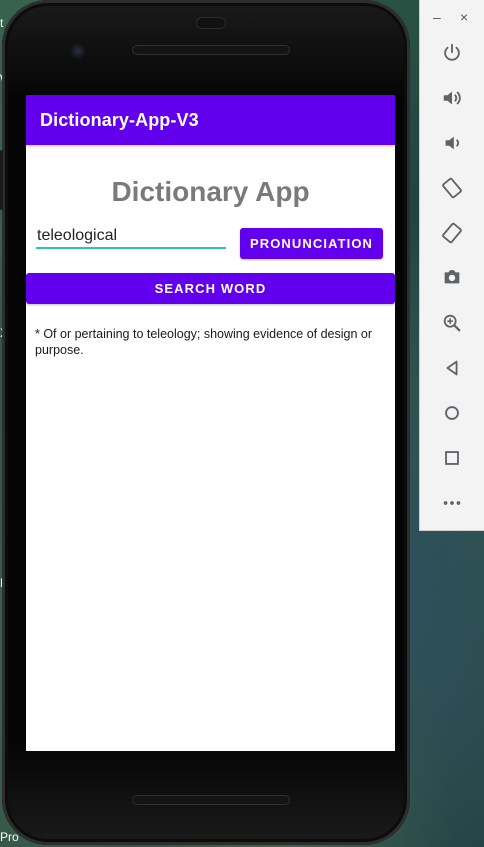 This screenshot has height=847, width=484. Describe the element at coordinates (210, 120) in the screenshot. I see `app-bar: Dictionary-App-V3` at that location.